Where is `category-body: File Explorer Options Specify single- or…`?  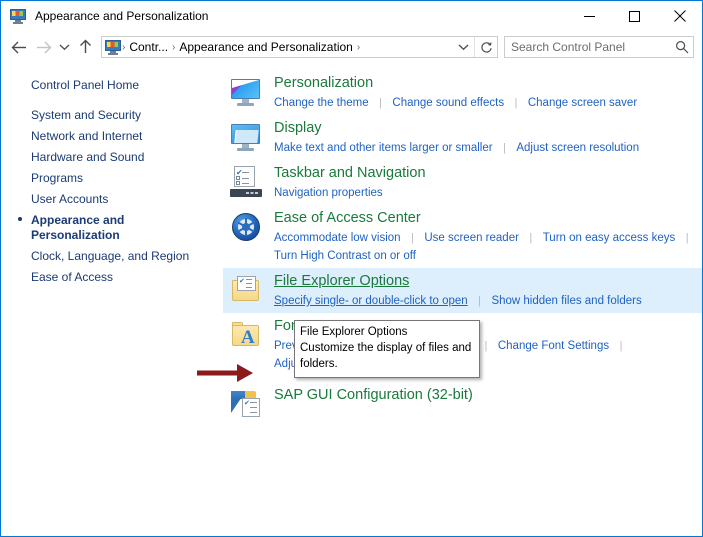
category-body: File Explorer Options Specify single- or… is located at coordinates (488, 290).